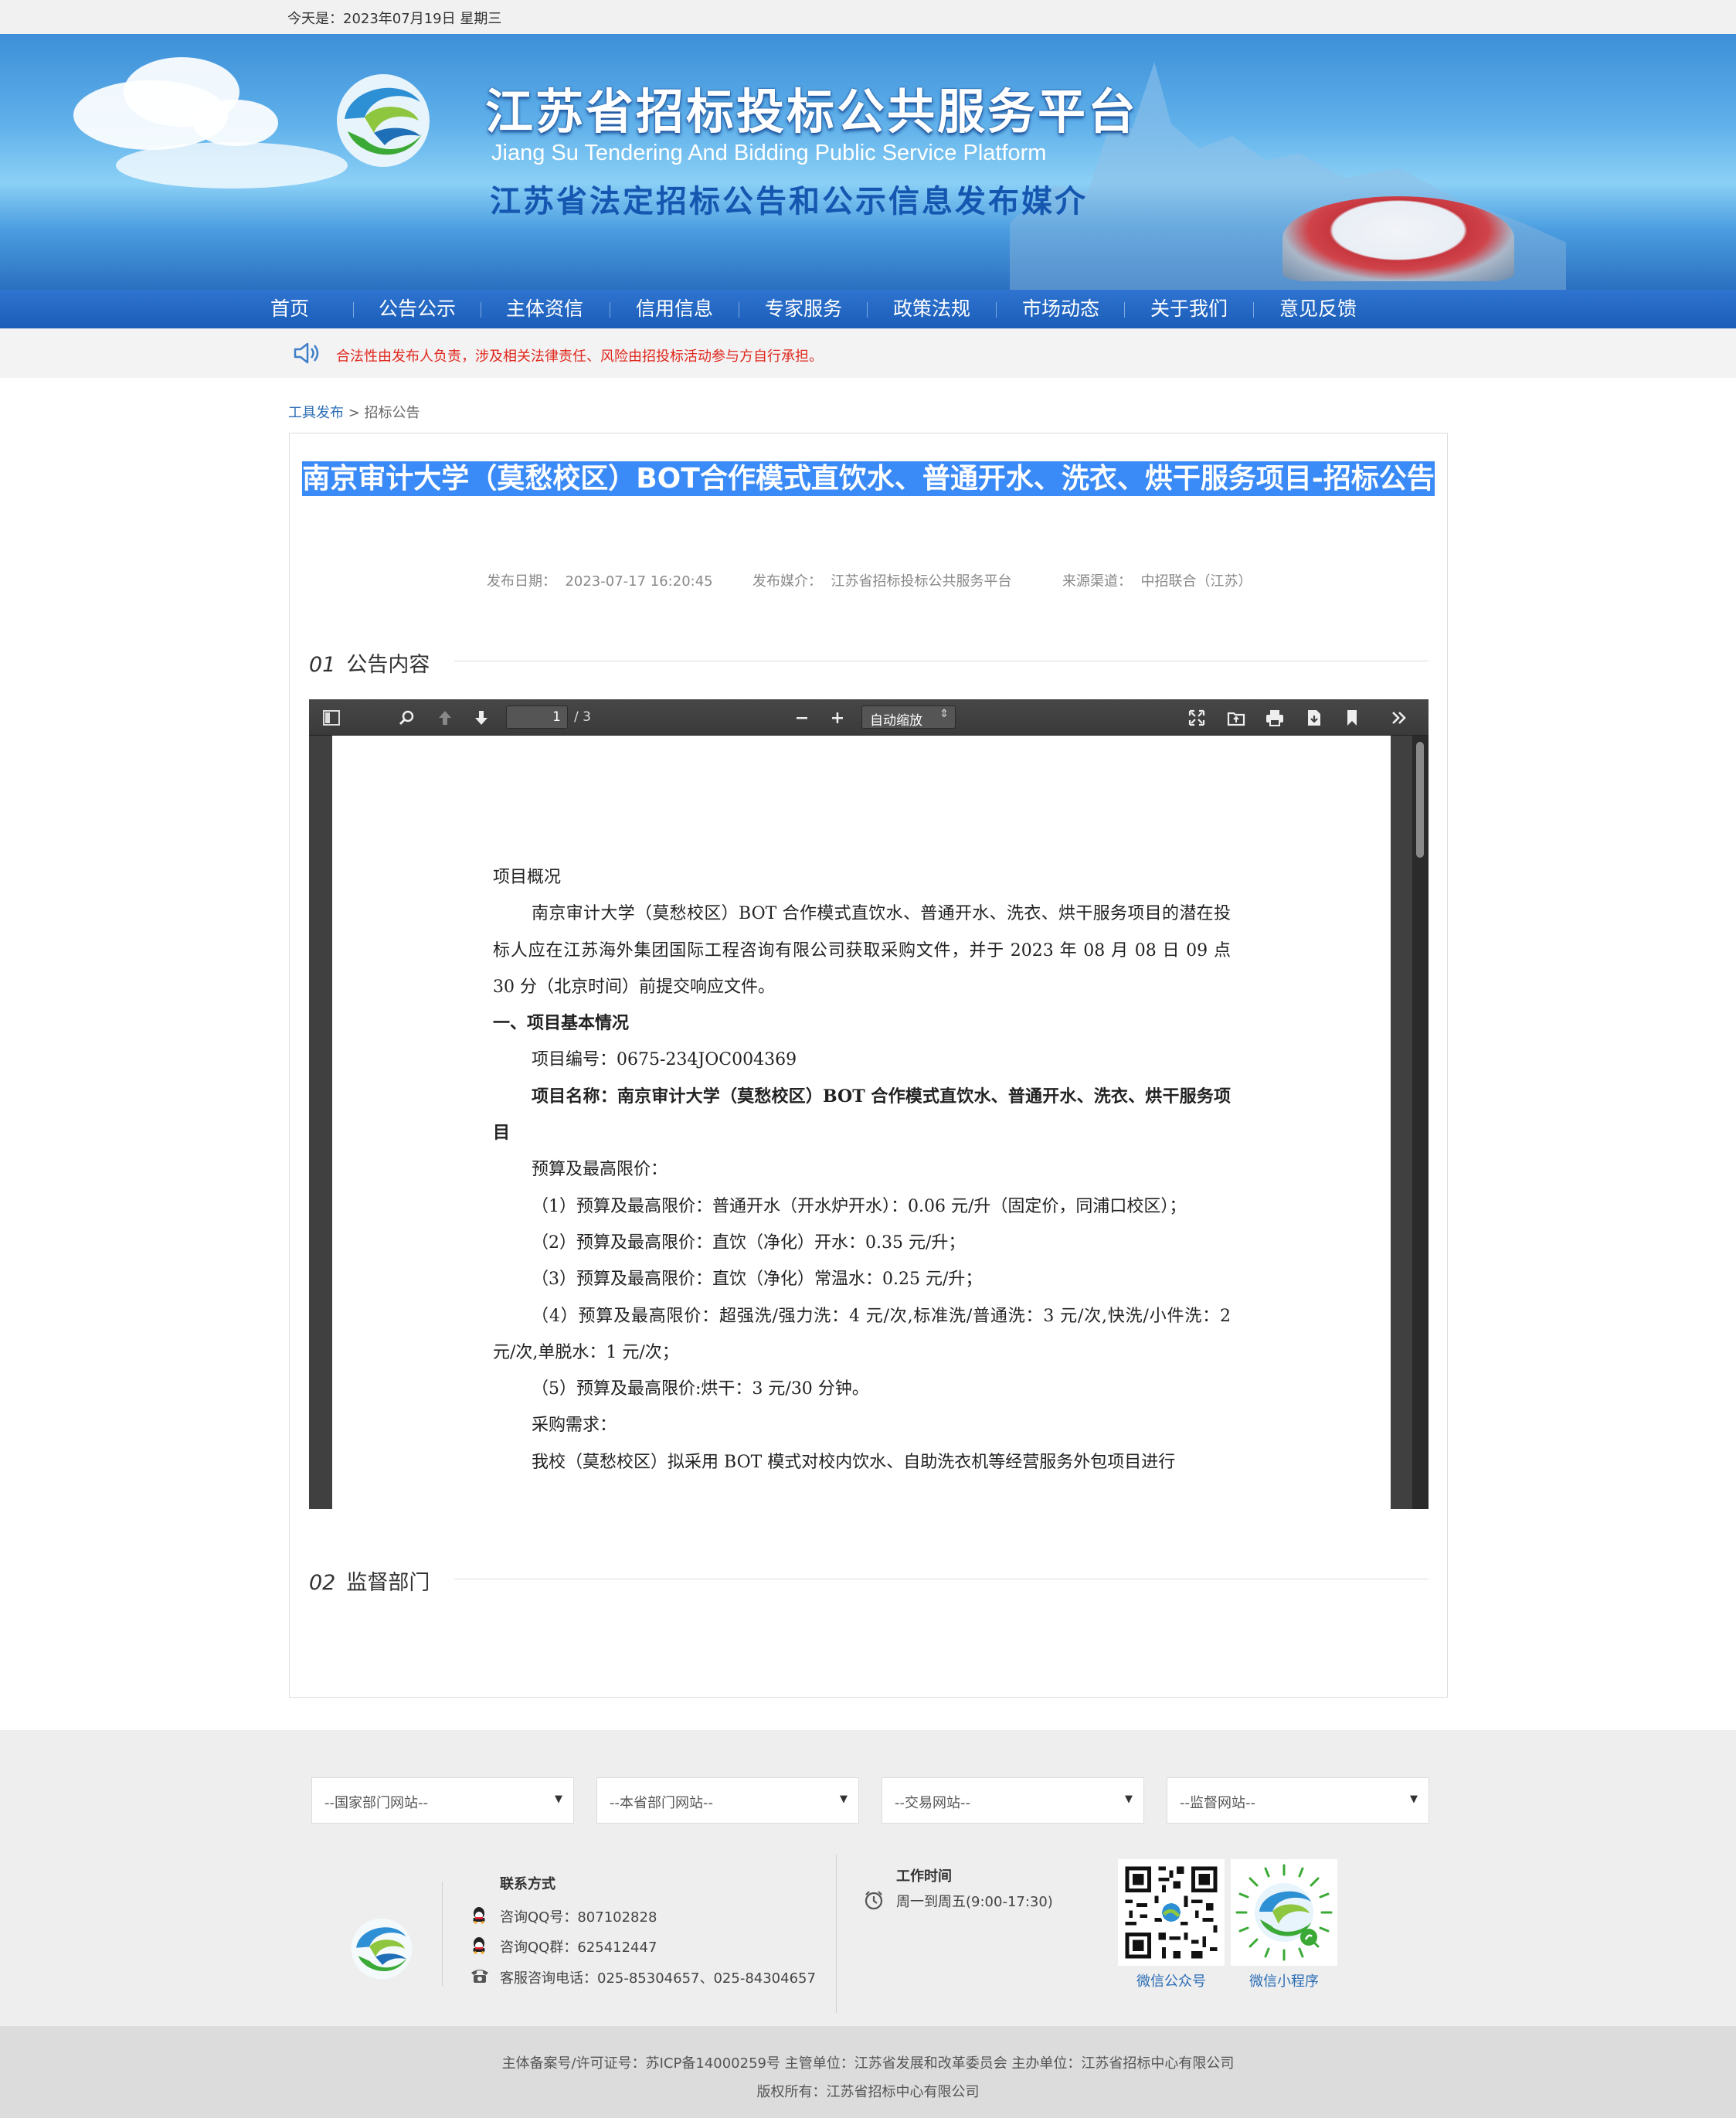  What do you see at coordinates (406, 717) in the screenshot?
I see `search-icon` at bounding box center [406, 717].